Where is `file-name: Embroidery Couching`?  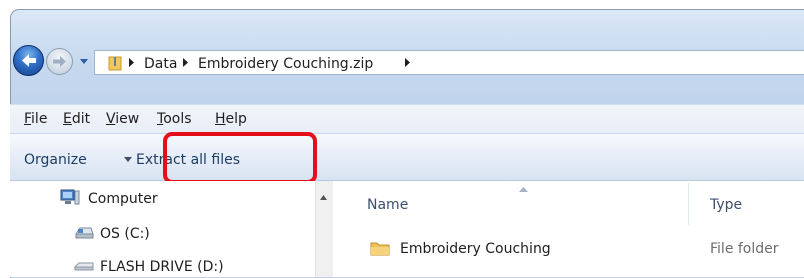
file-name: Embroidery Couching is located at coordinates (475, 249).